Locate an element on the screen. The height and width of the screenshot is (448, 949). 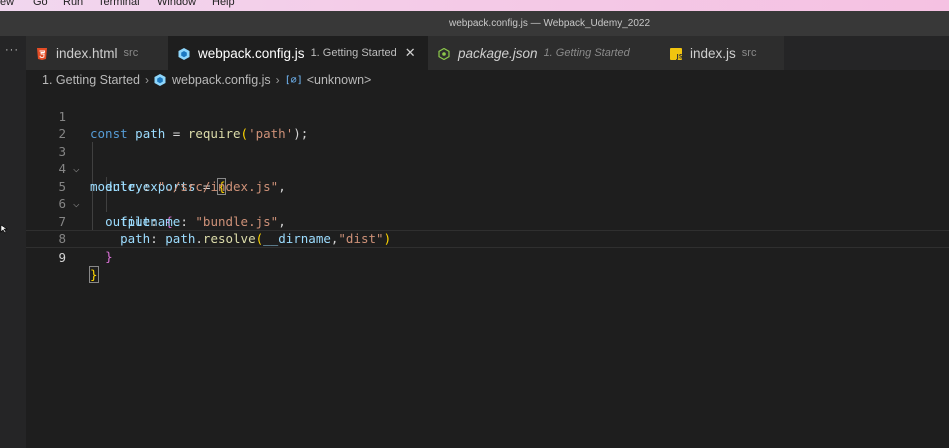
code-line: 6 filename: "bundle.js", is located at coordinates (487, 203).